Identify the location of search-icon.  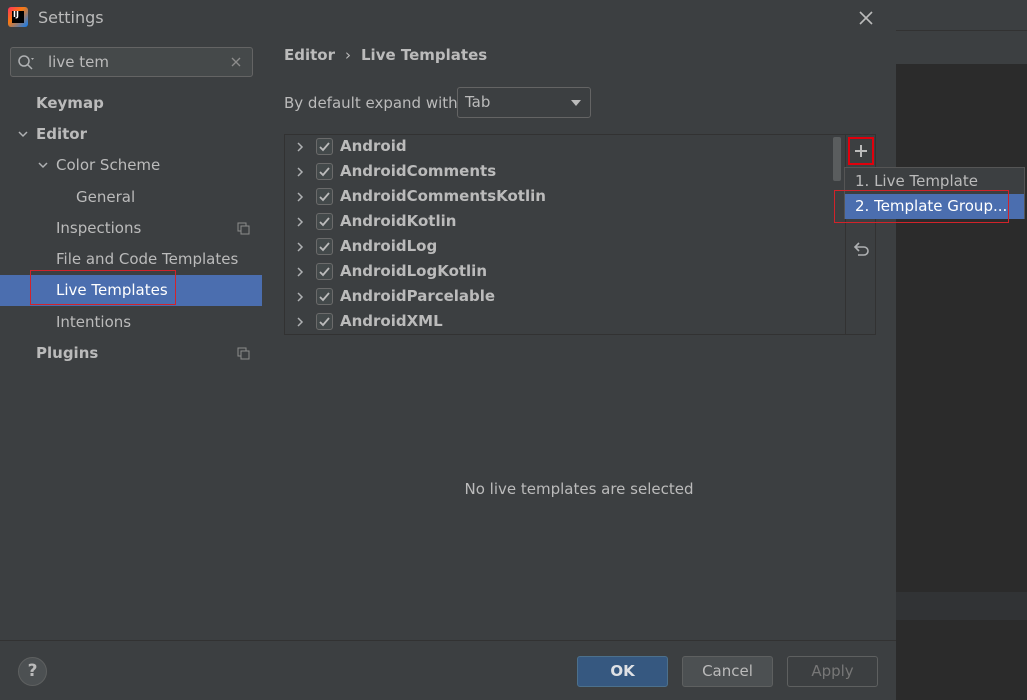
(26, 63).